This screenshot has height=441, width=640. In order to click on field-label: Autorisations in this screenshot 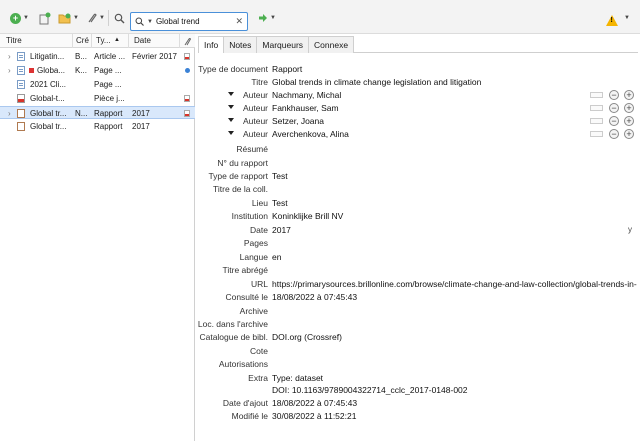, I will do `click(243, 364)`.